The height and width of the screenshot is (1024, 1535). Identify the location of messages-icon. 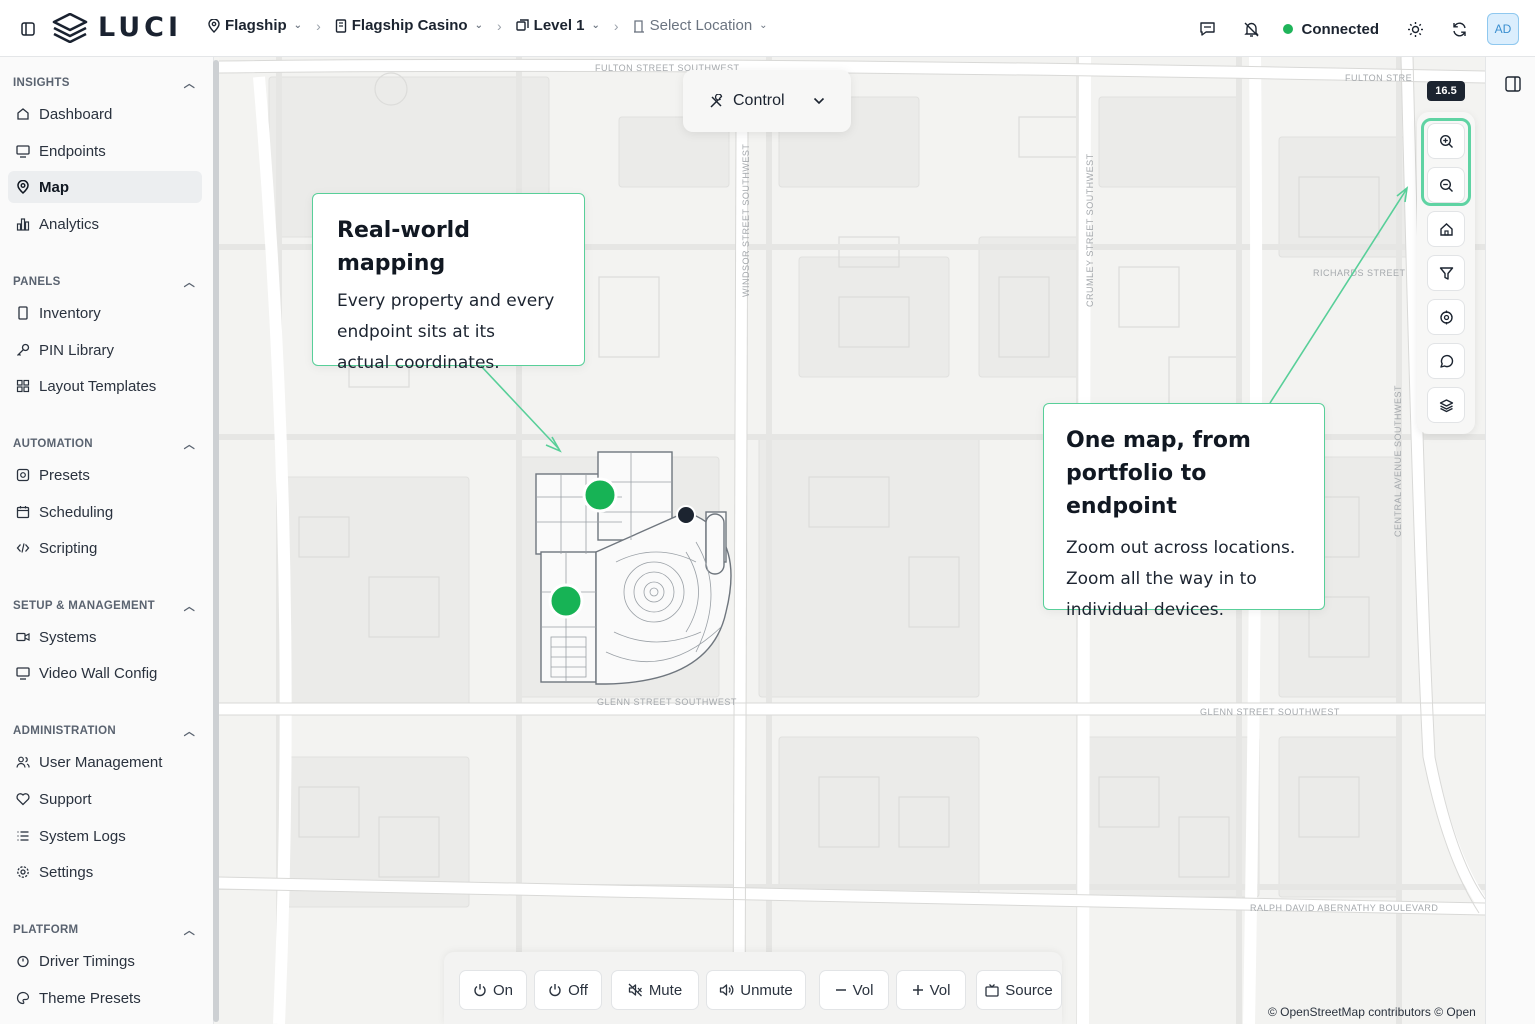
(1207, 29).